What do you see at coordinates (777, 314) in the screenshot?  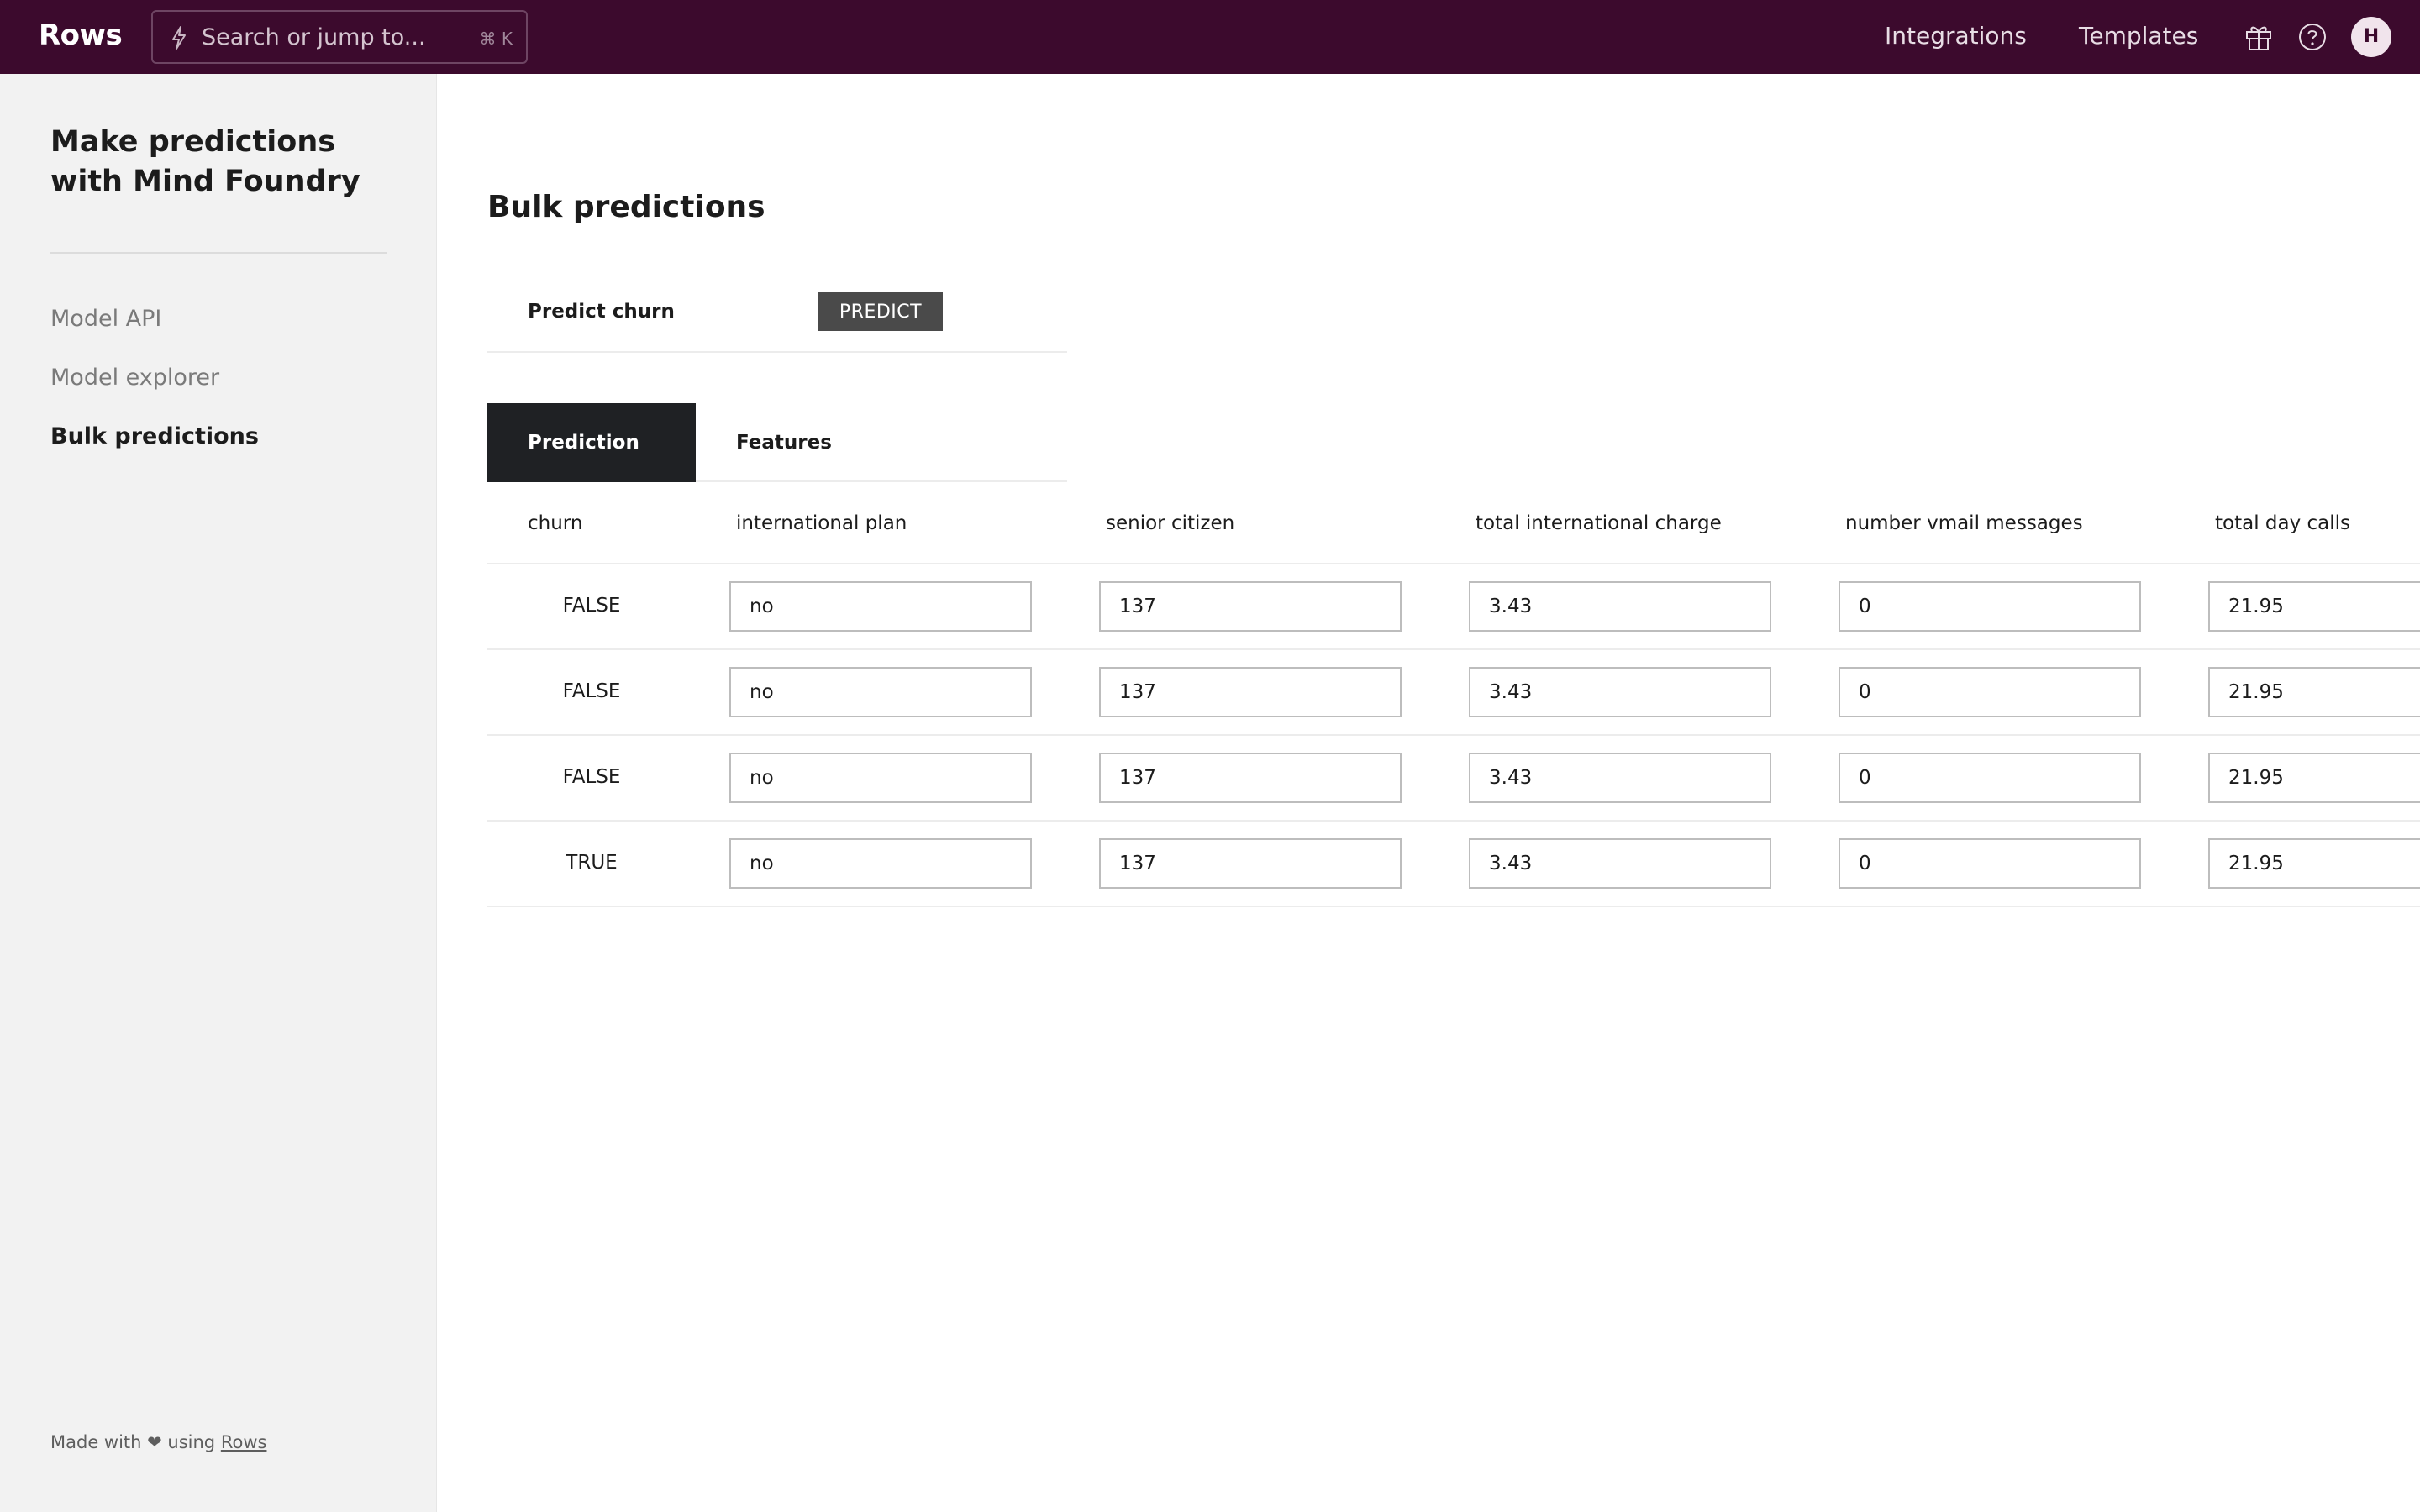 I see `predict-row: Predict churn PREDICT` at bounding box center [777, 314].